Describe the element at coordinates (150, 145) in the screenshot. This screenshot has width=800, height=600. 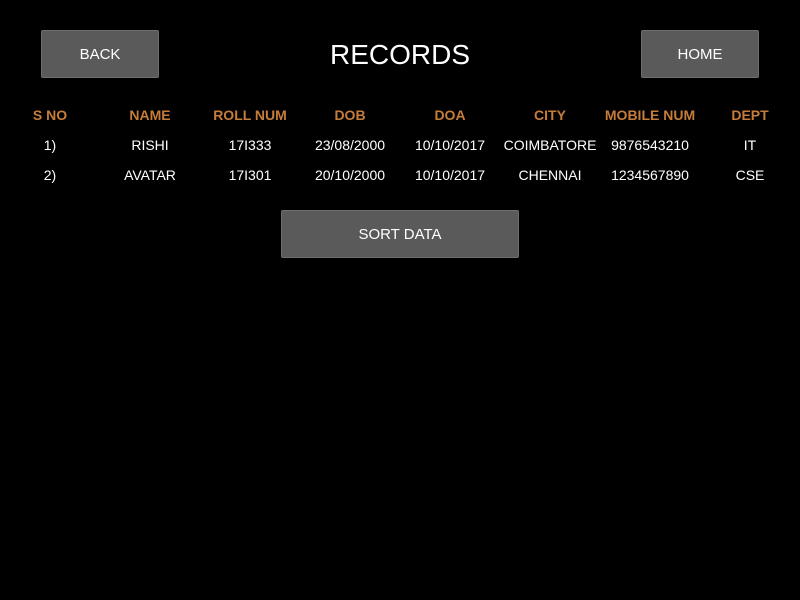
I see `cell-name: RISHI` at that location.